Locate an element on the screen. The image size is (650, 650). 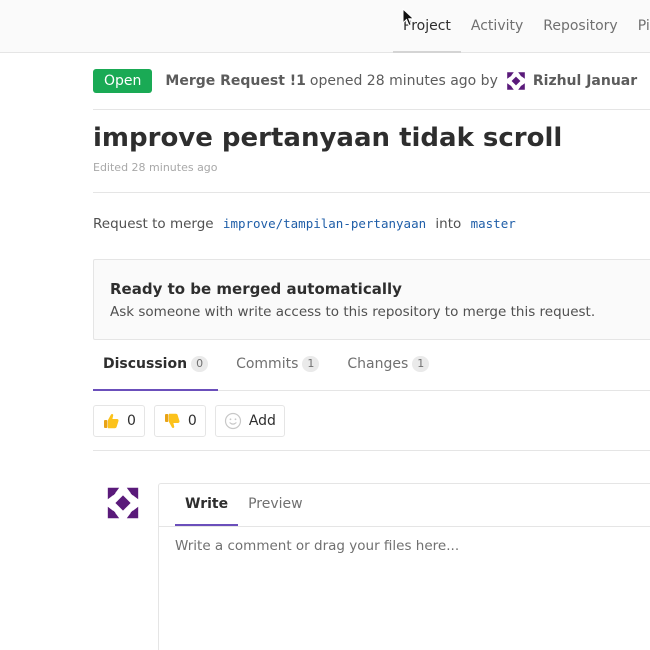
tab-discussion: Discussion 0 is located at coordinates (156, 365).